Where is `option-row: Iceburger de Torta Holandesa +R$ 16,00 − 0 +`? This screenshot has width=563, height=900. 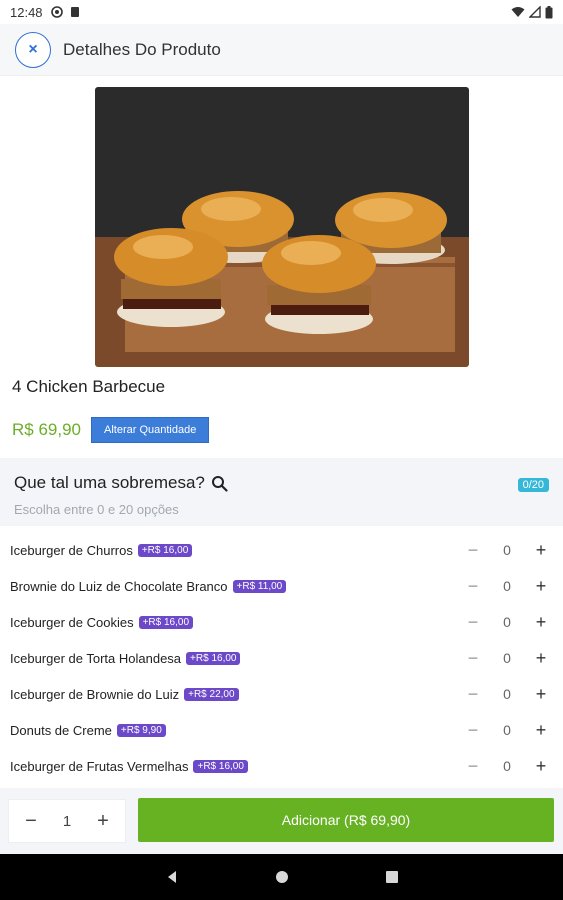 option-row: Iceburger de Torta Holandesa +R$ 16,00 − 0 + is located at coordinates (281, 658).